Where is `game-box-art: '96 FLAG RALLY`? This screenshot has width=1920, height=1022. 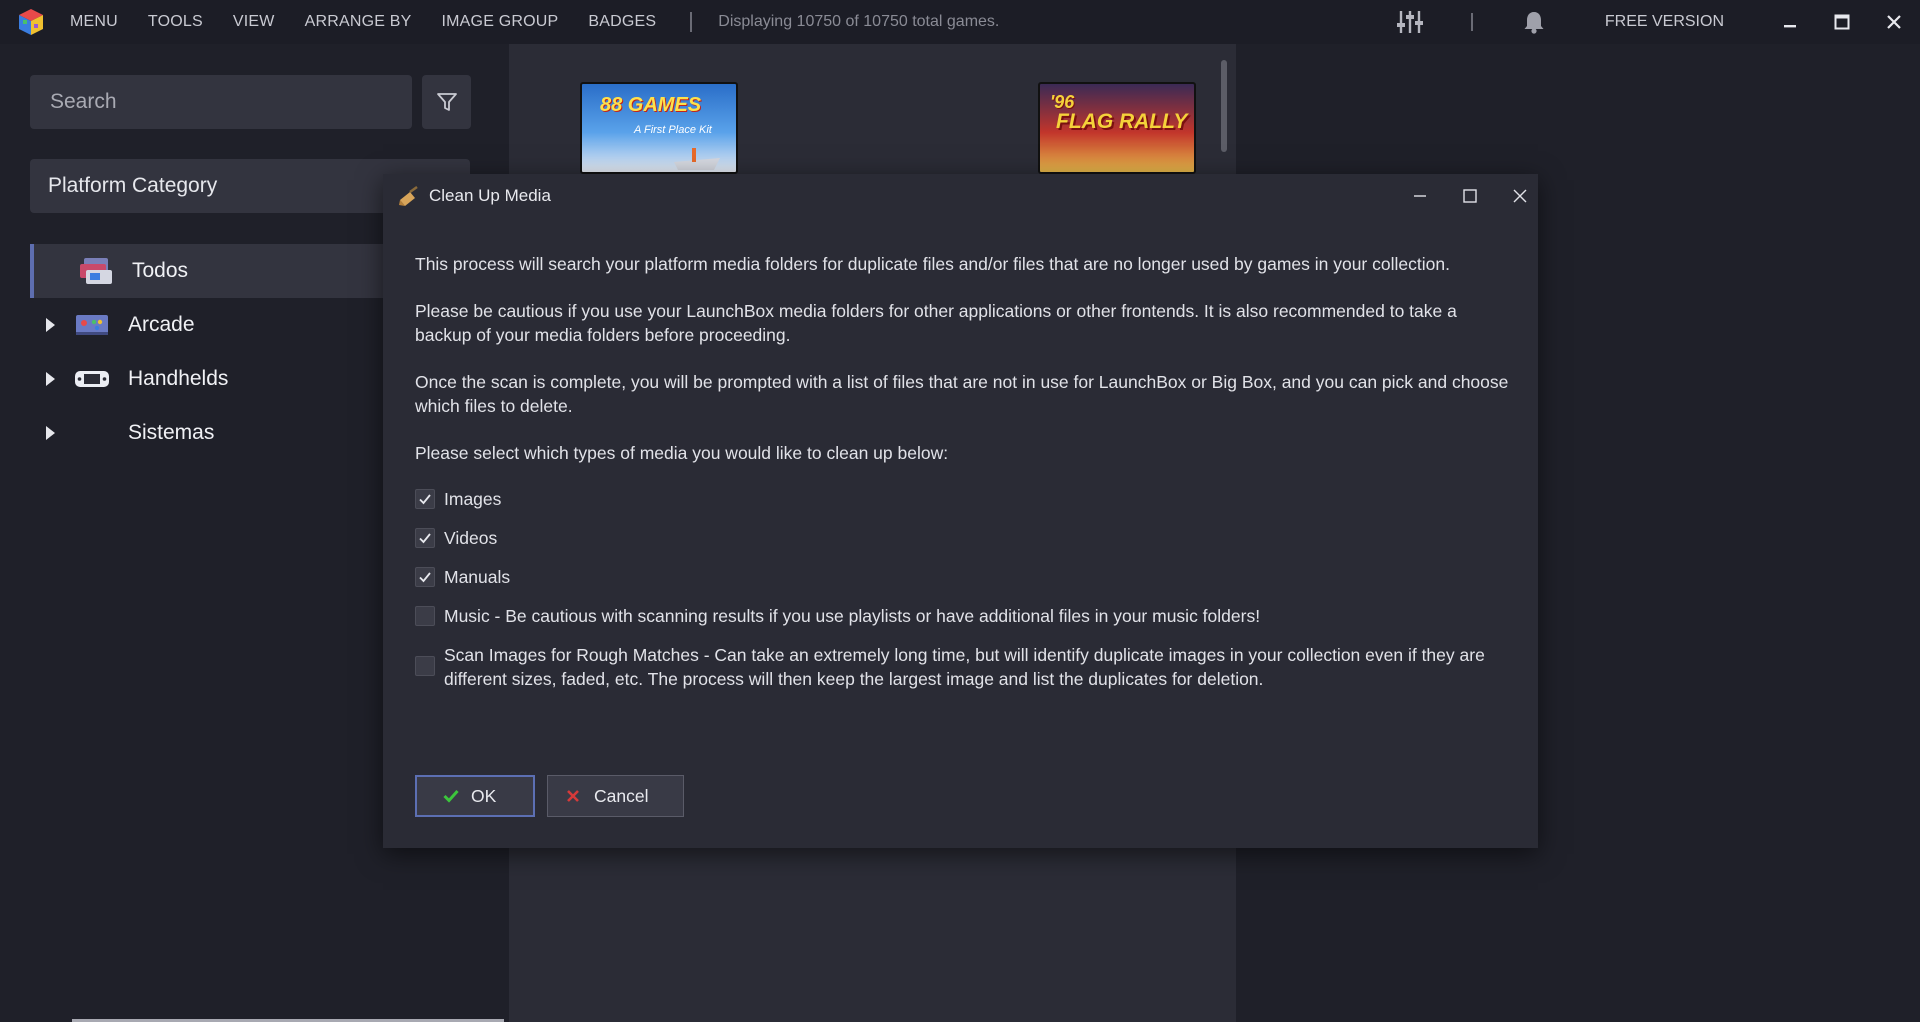
game-box-art: '96 FLAG RALLY is located at coordinates (1117, 128).